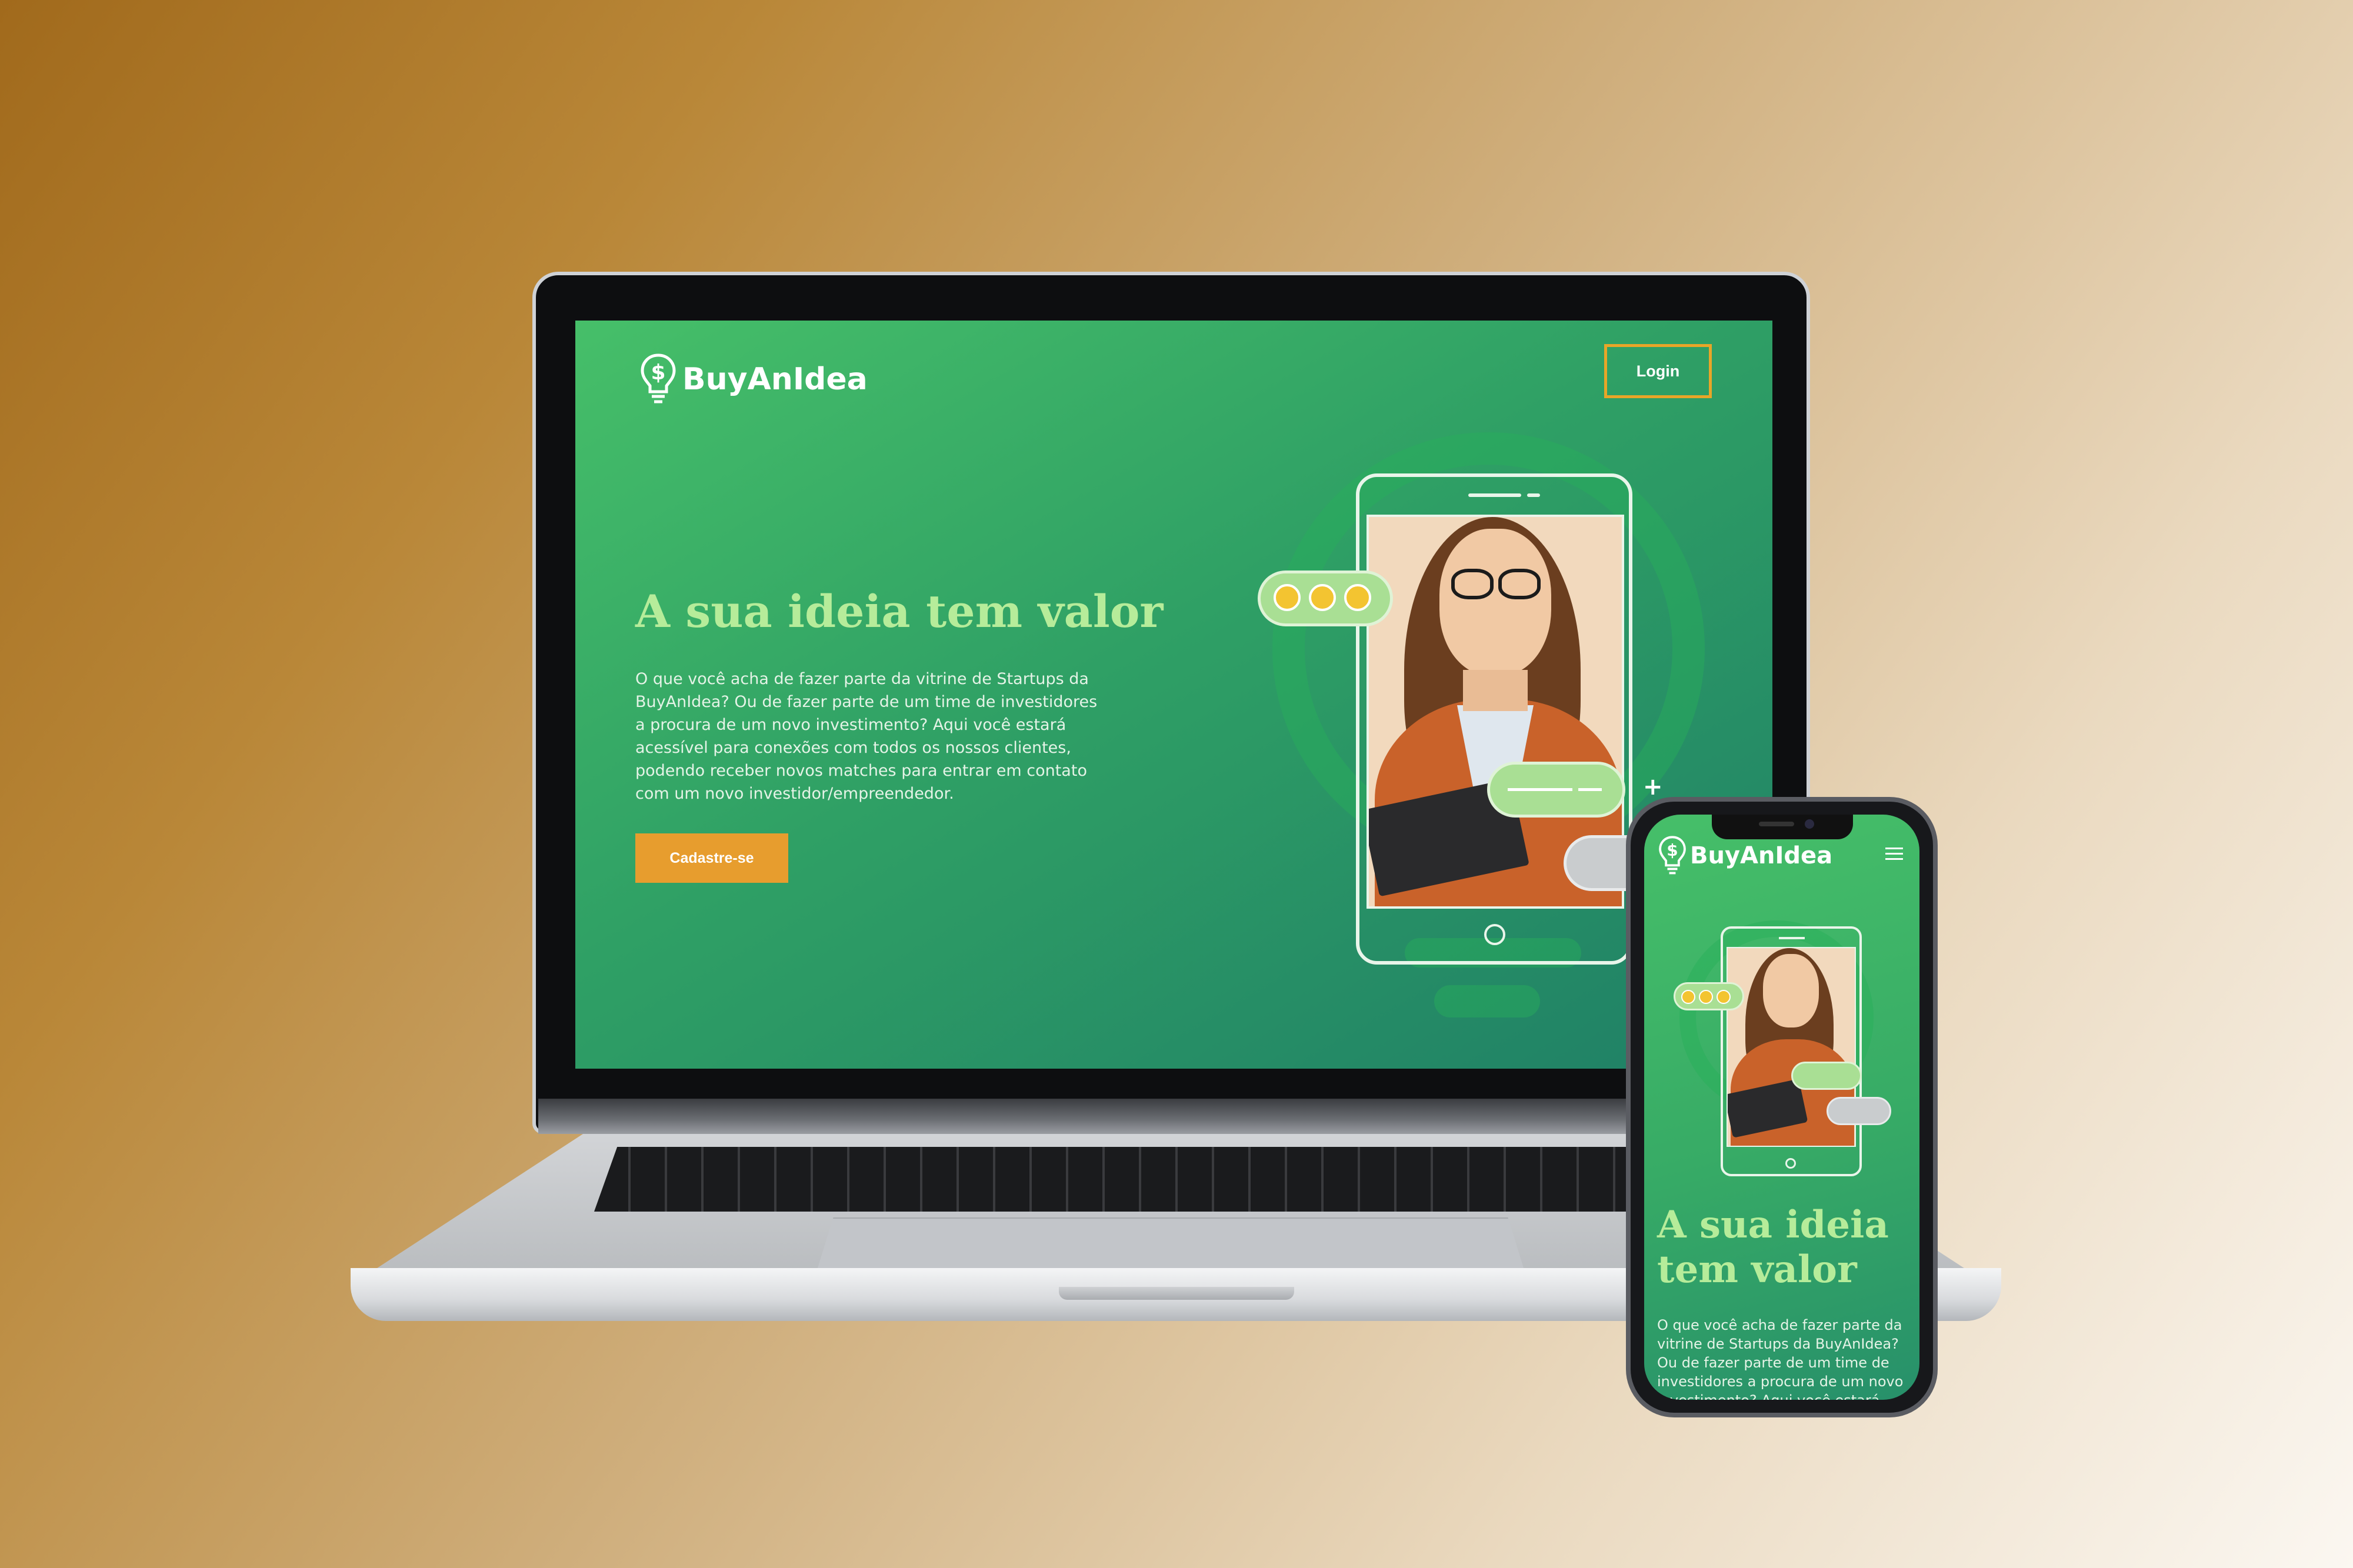  Describe the element at coordinates (1658, 371) in the screenshot. I see `login-button: Login` at that location.